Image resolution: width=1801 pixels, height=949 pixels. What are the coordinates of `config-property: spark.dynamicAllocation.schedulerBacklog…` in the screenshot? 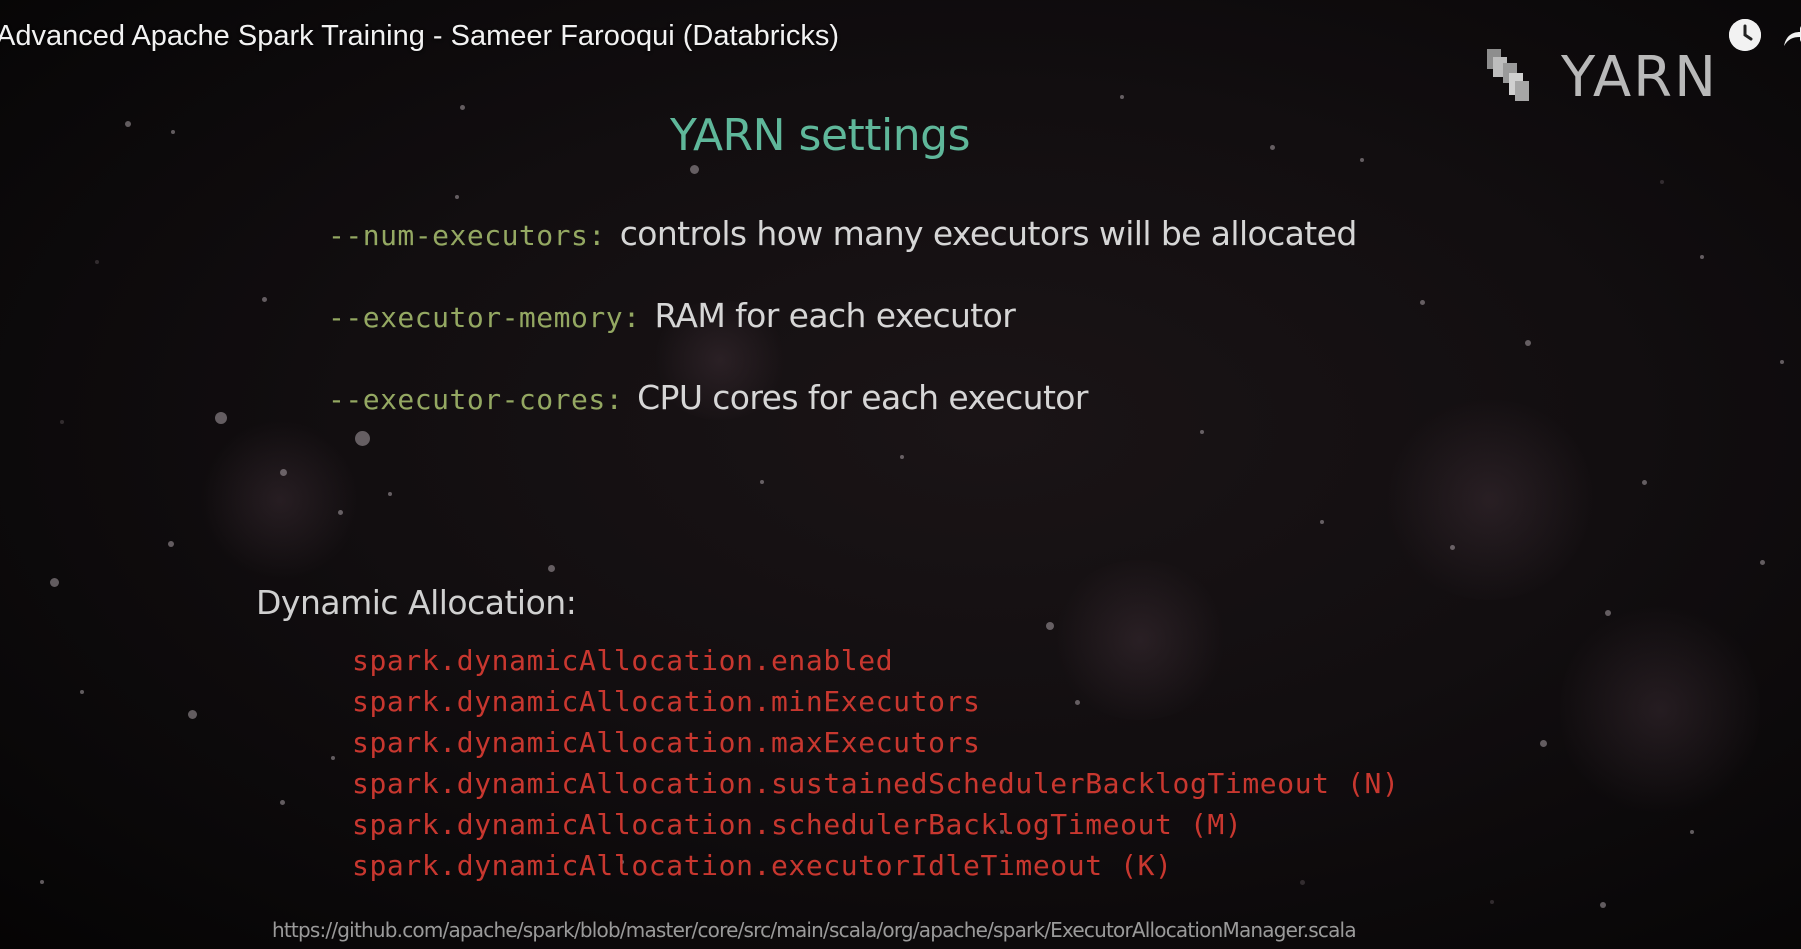 It's located at (797, 824).